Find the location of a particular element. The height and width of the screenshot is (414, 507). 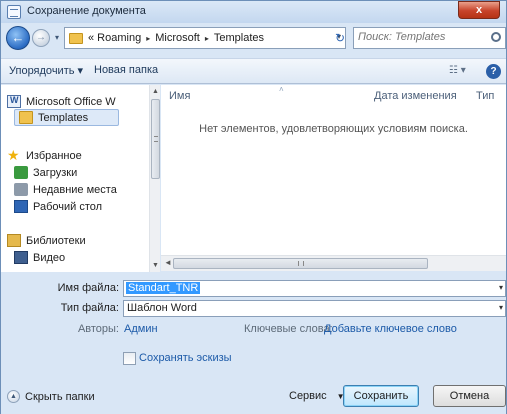

cancel-button: Отмена is located at coordinates (469, 396).